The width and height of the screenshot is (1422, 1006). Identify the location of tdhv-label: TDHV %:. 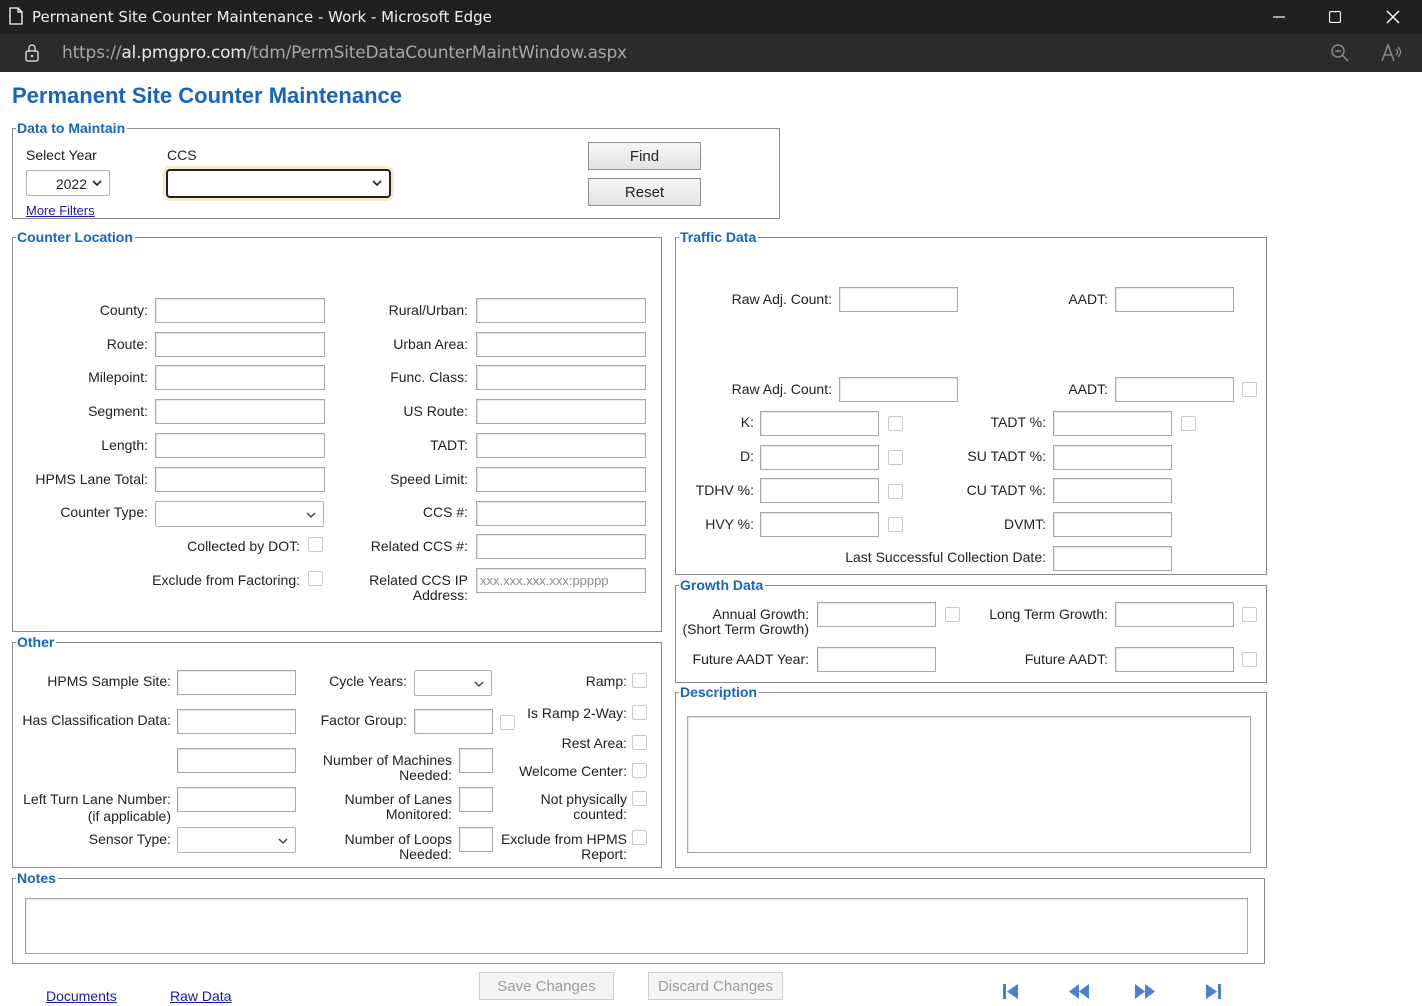
(724, 490).